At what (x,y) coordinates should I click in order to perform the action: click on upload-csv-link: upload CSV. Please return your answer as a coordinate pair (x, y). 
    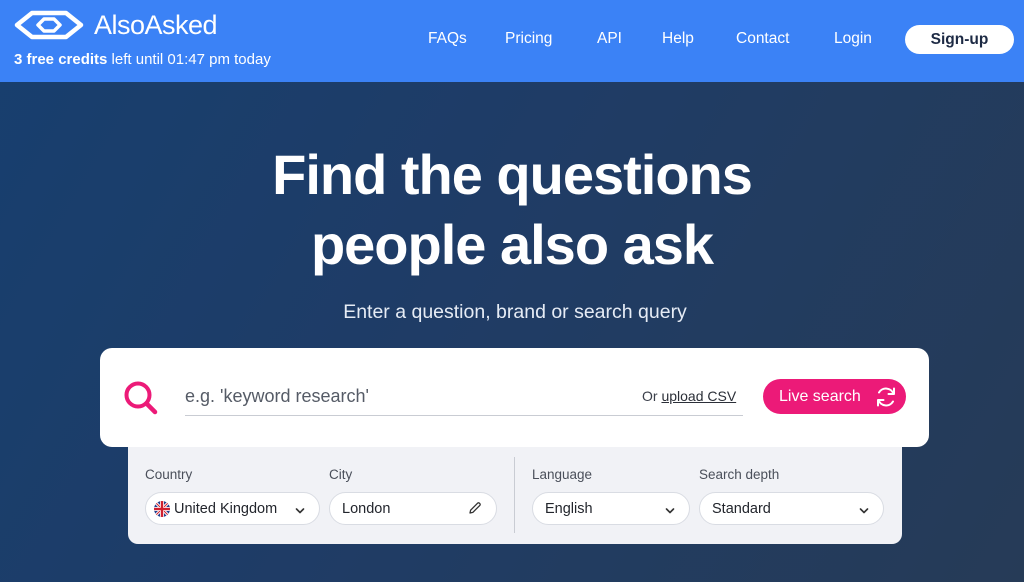
    Looking at the image, I should click on (698, 396).